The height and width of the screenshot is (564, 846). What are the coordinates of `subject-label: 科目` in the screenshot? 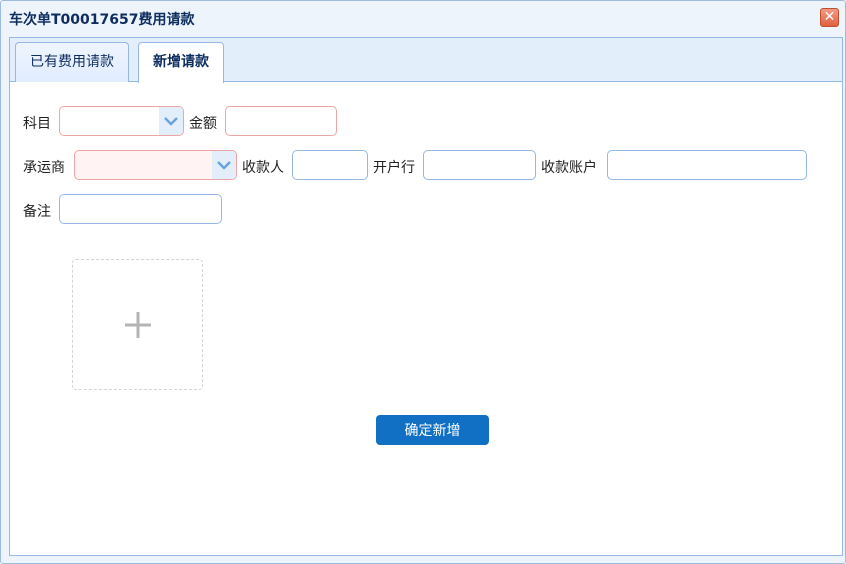 It's located at (37, 124).